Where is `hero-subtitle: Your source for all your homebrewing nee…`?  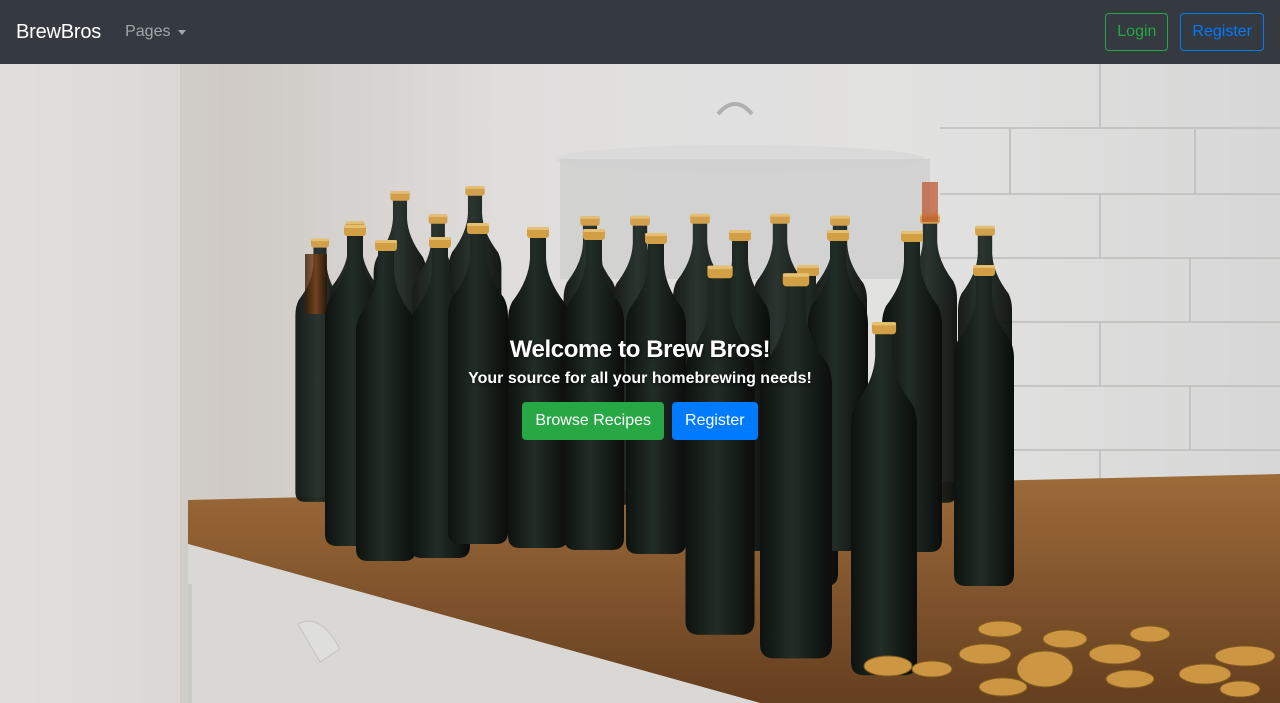 hero-subtitle: Your source for all your homebrewing nee… is located at coordinates (640, 378).